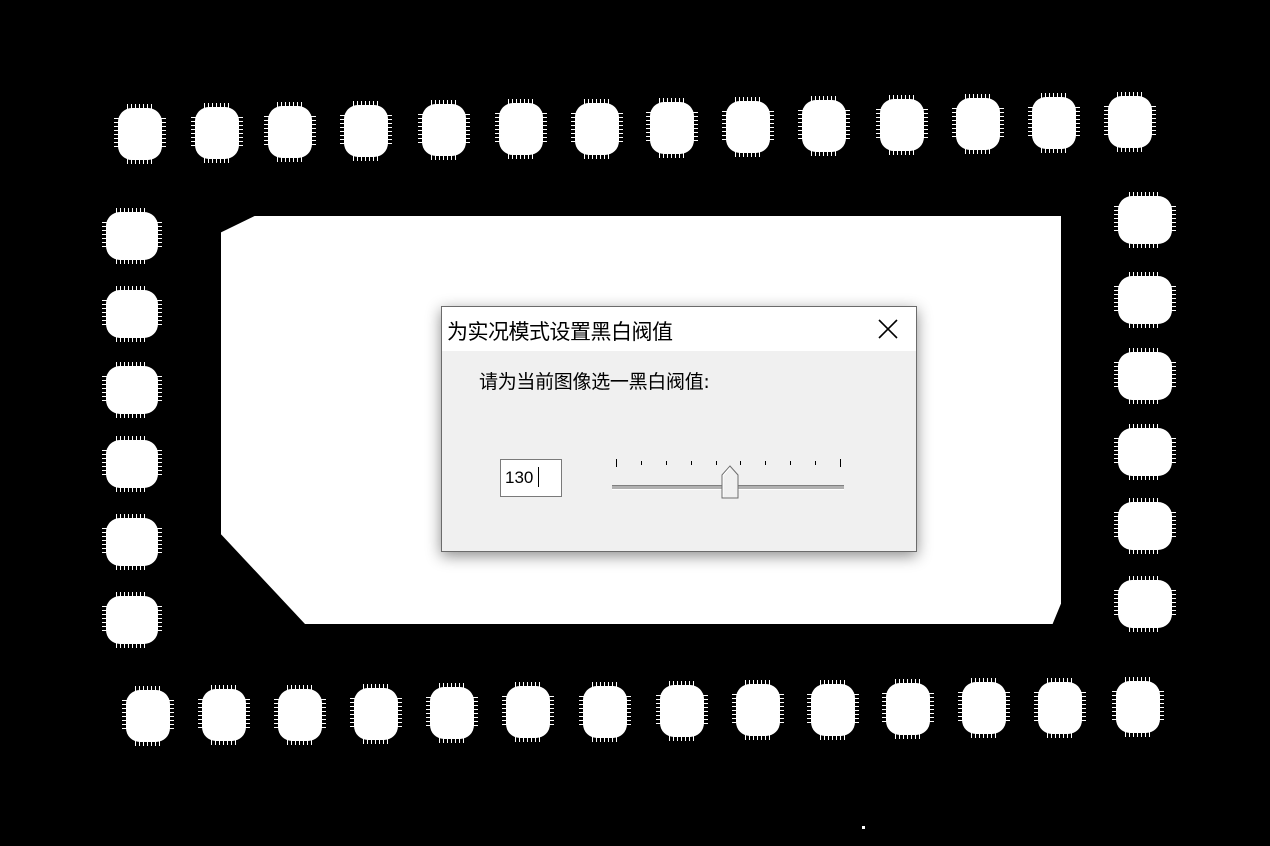  I want to click on threshold-prompt: 请为当前图像选一黑白阀值:, so click(594, 382).